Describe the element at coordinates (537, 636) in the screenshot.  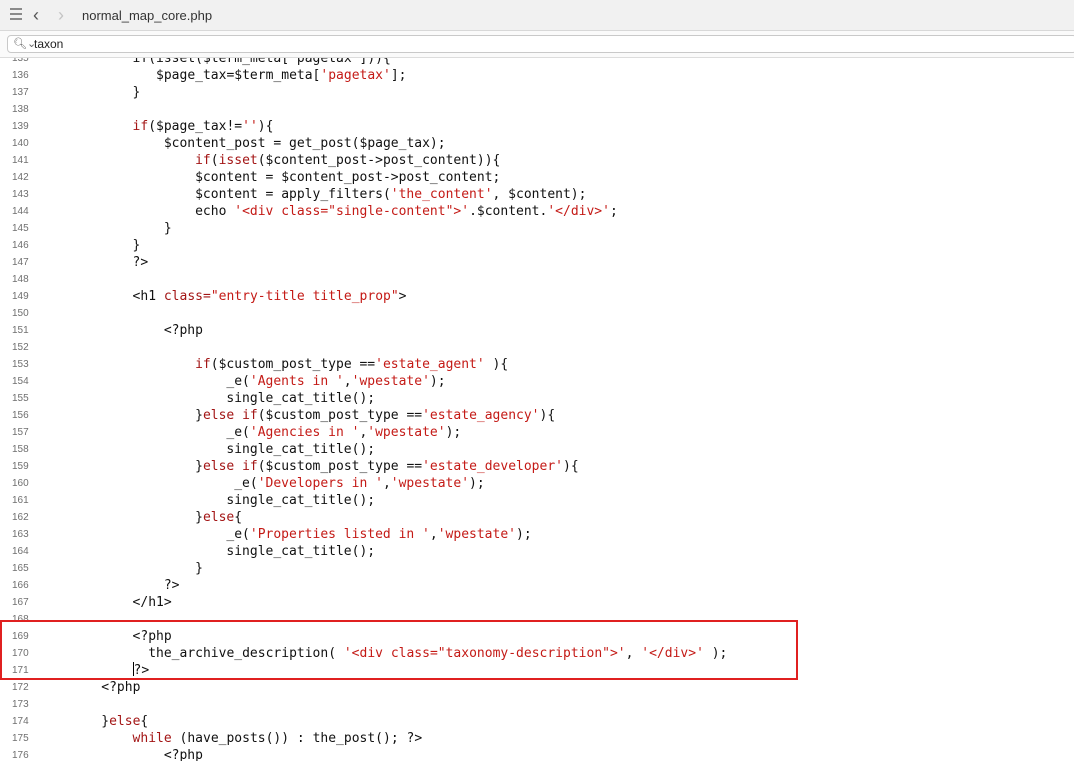
I see `code-line: 169 <?php` at that location.